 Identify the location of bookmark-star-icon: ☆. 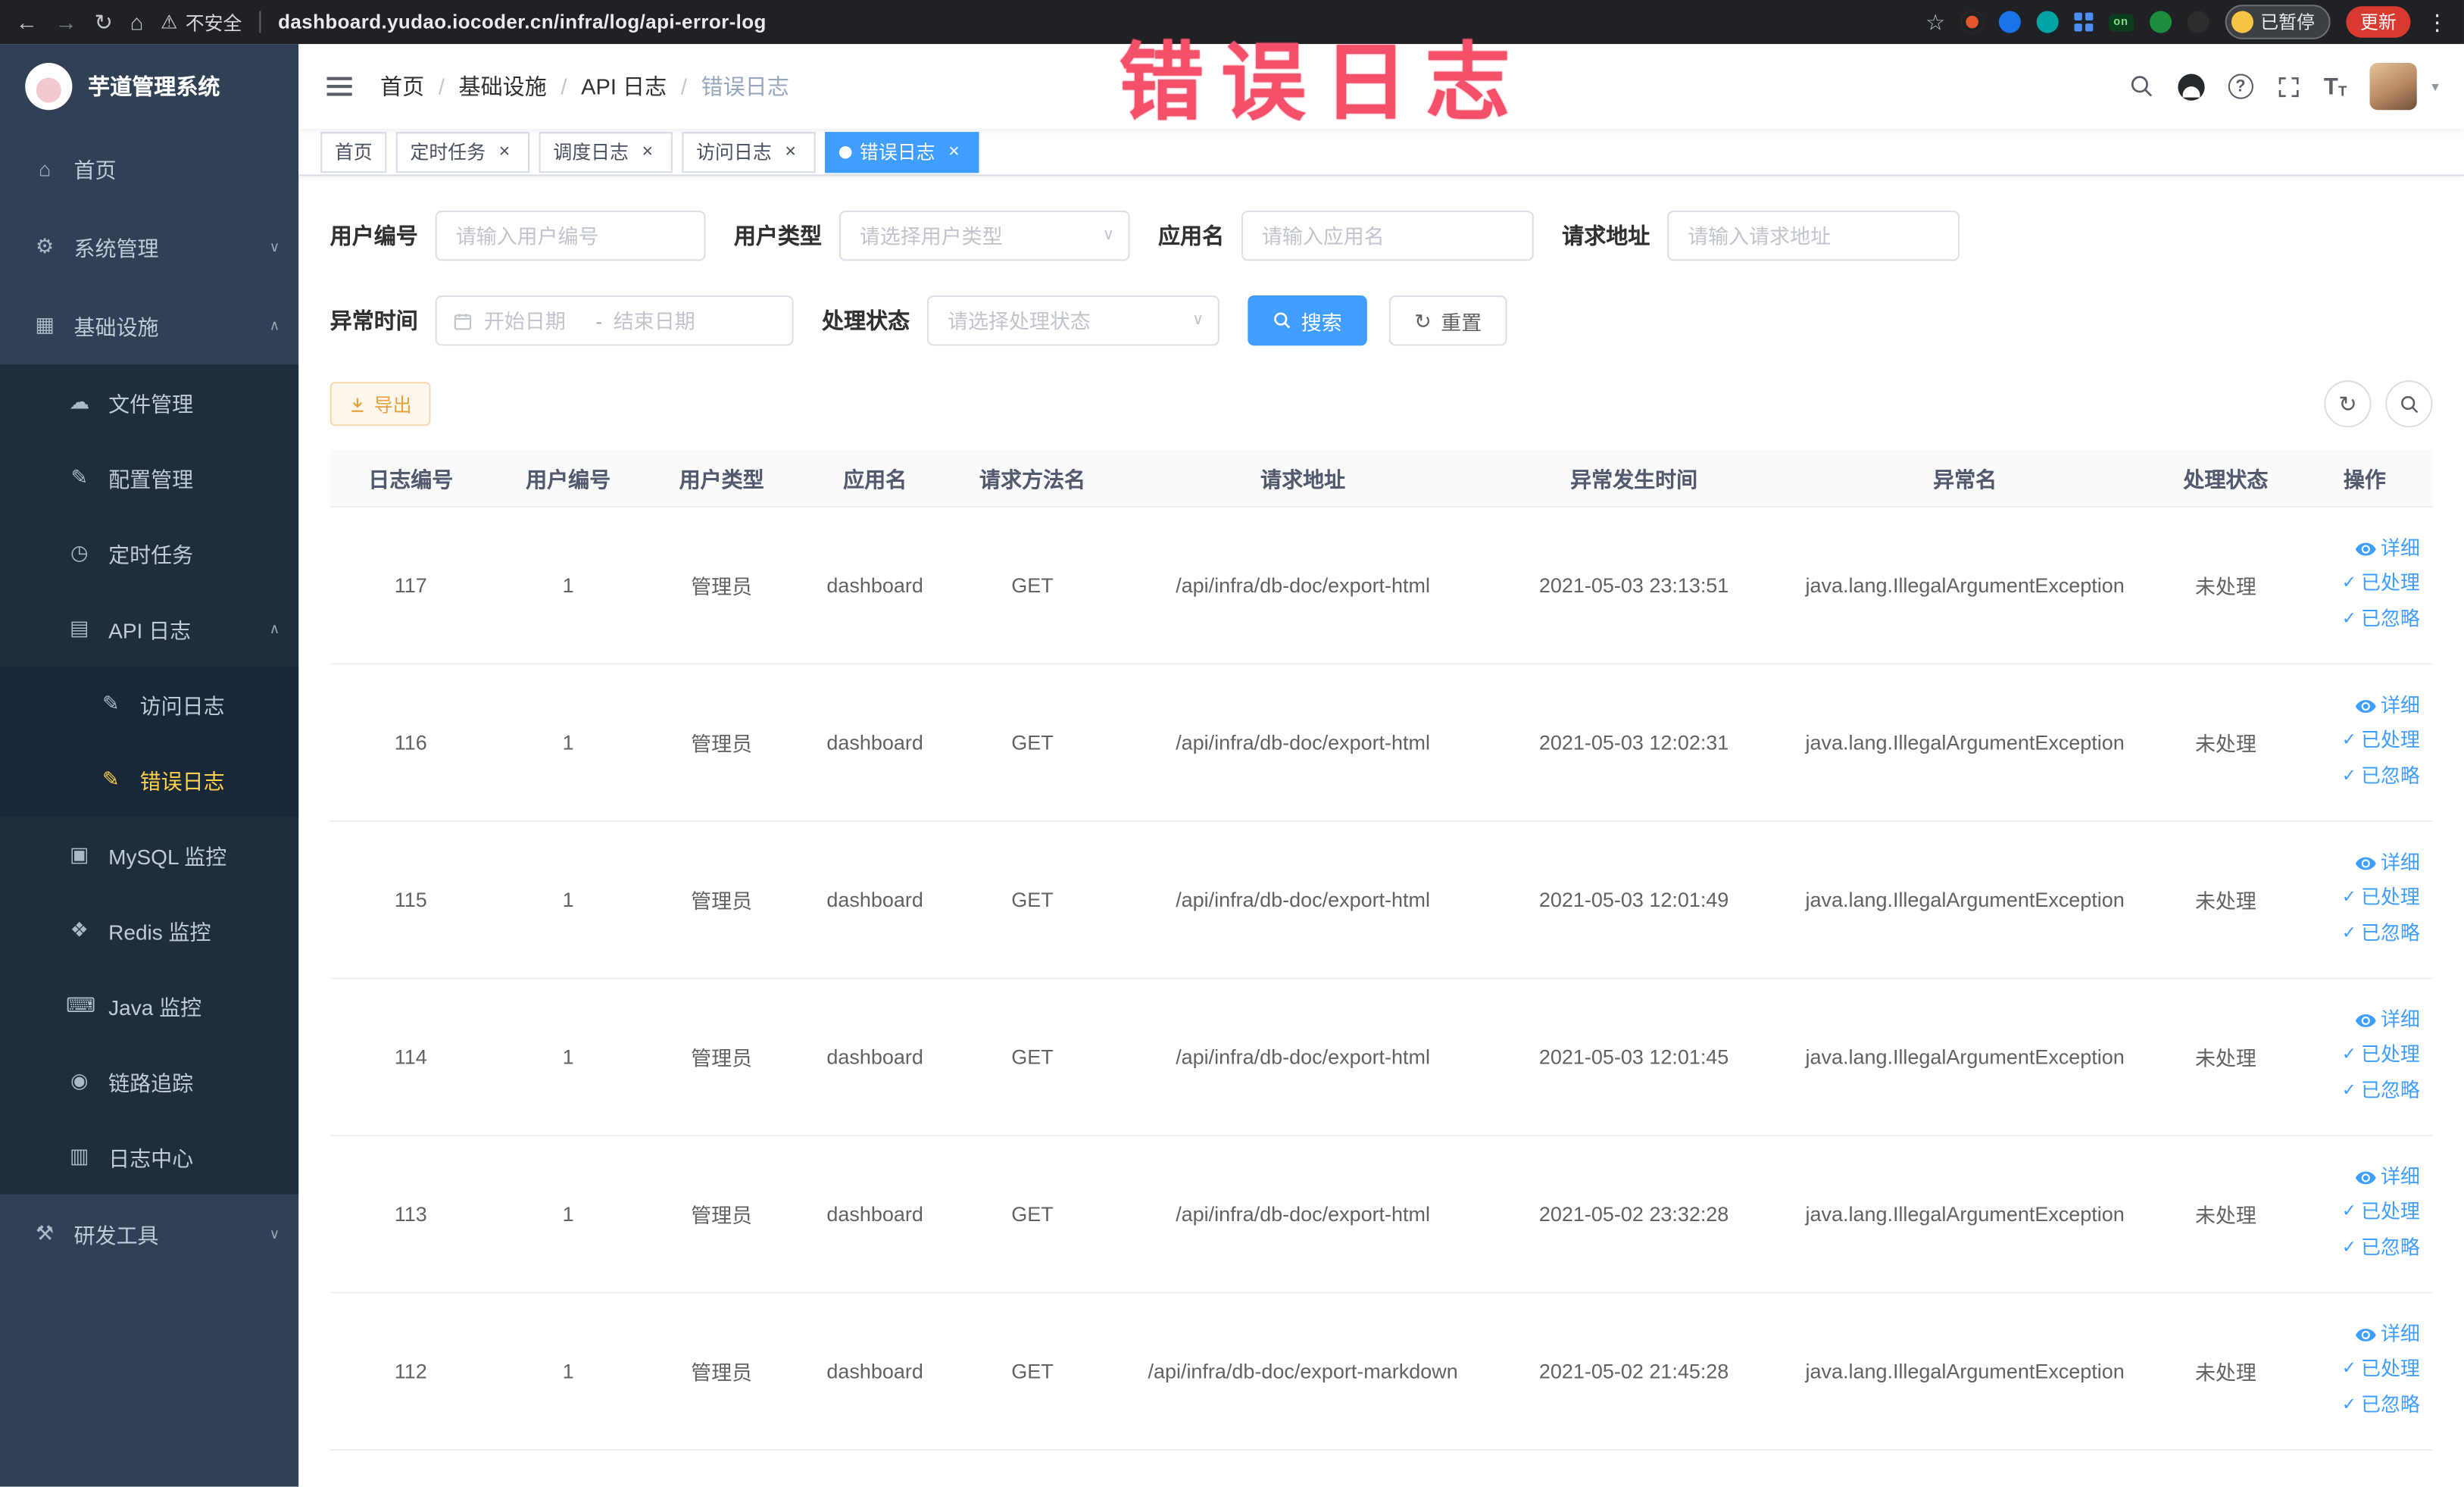
(1935, 21).